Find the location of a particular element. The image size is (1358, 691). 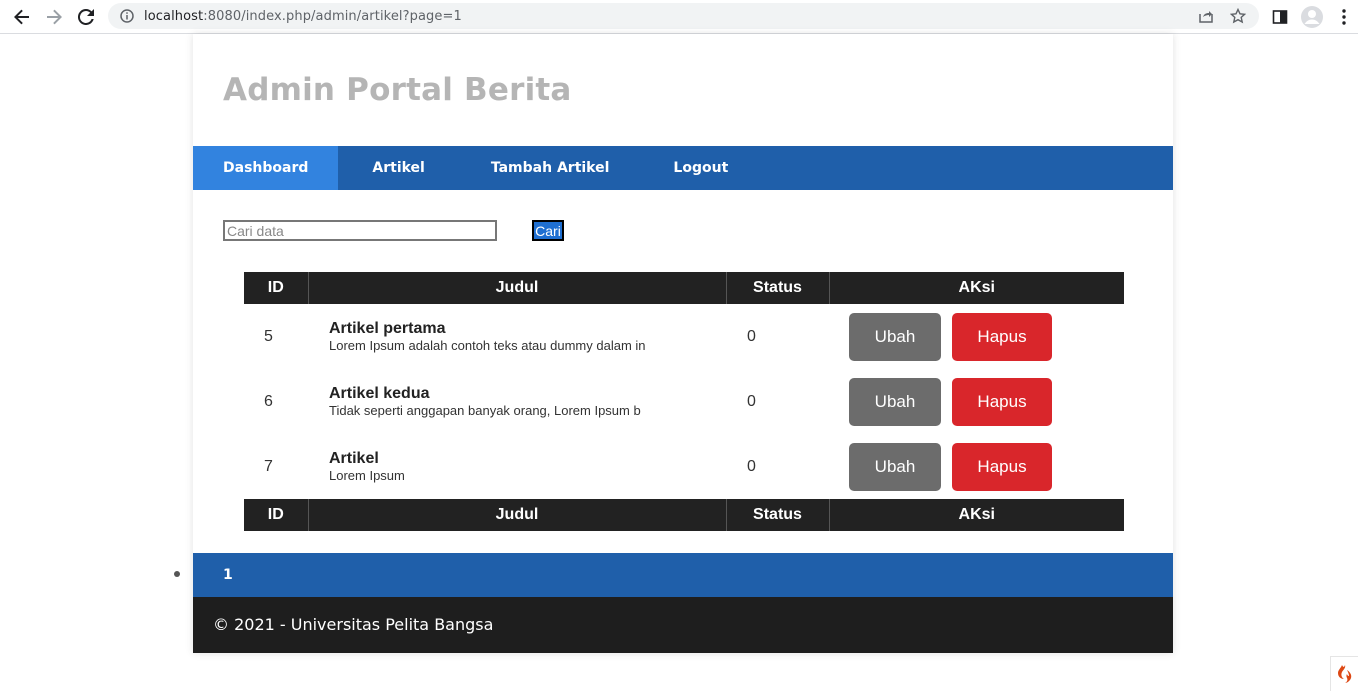

codeigniter-flame-icon is located at coordinates (1344, 673).